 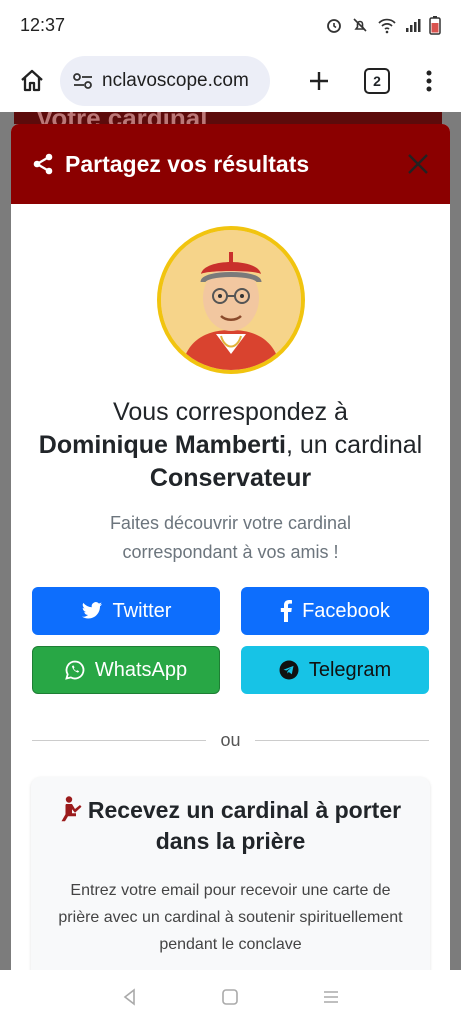 I want to click on twitter-label: Twitter, so click(x=142, y=610).